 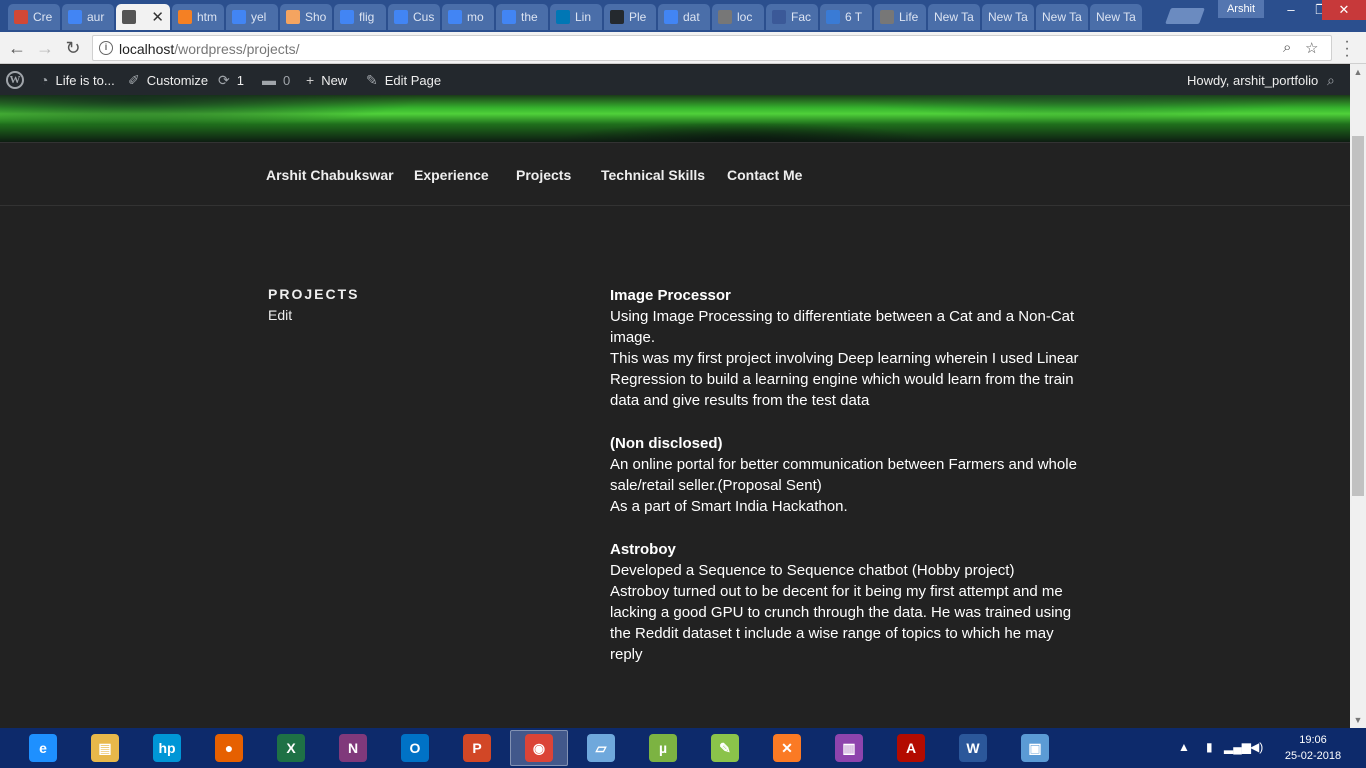 I want to click on address-bar: i localhost/wordpress/projects/ ⌕ ☆, so click(x=712, y=48).